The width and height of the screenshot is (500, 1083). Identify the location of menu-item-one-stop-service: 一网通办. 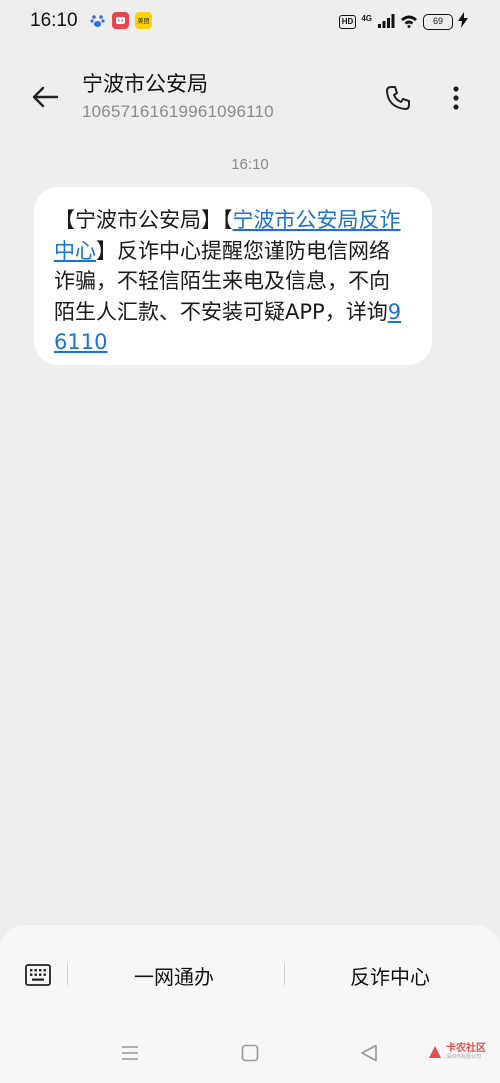
(174, 975).